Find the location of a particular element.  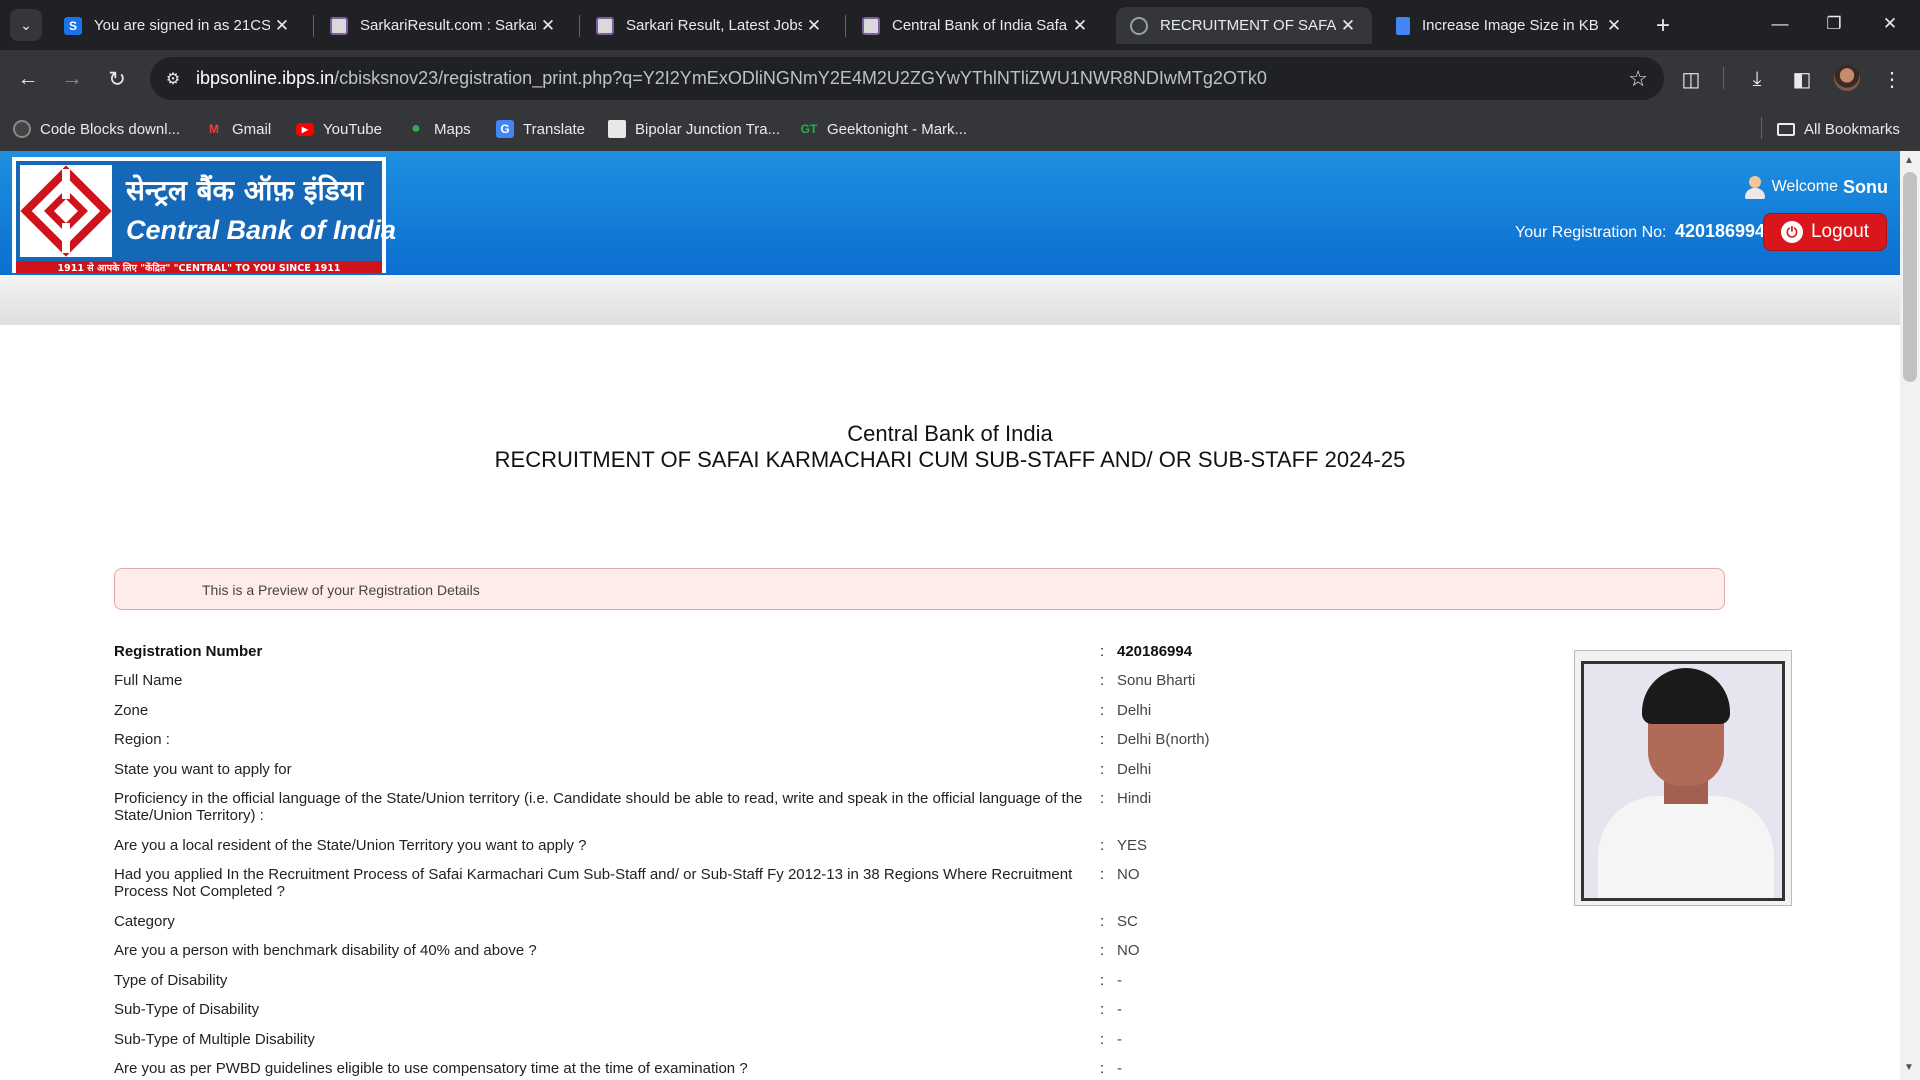

detail-label: Zone is located at coordinates (131, 710).